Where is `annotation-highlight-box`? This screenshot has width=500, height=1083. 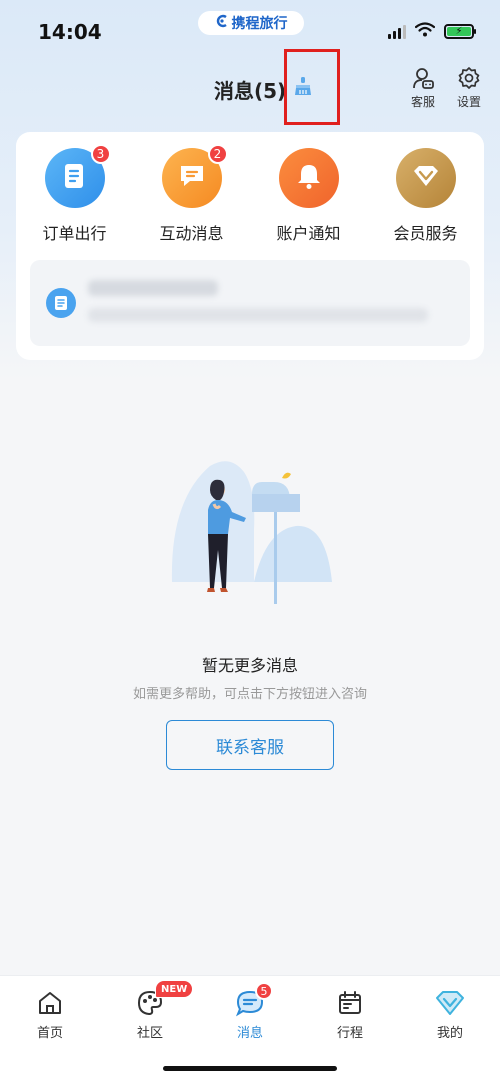
annotation-highlight-box is located at coordinates (312, 87).